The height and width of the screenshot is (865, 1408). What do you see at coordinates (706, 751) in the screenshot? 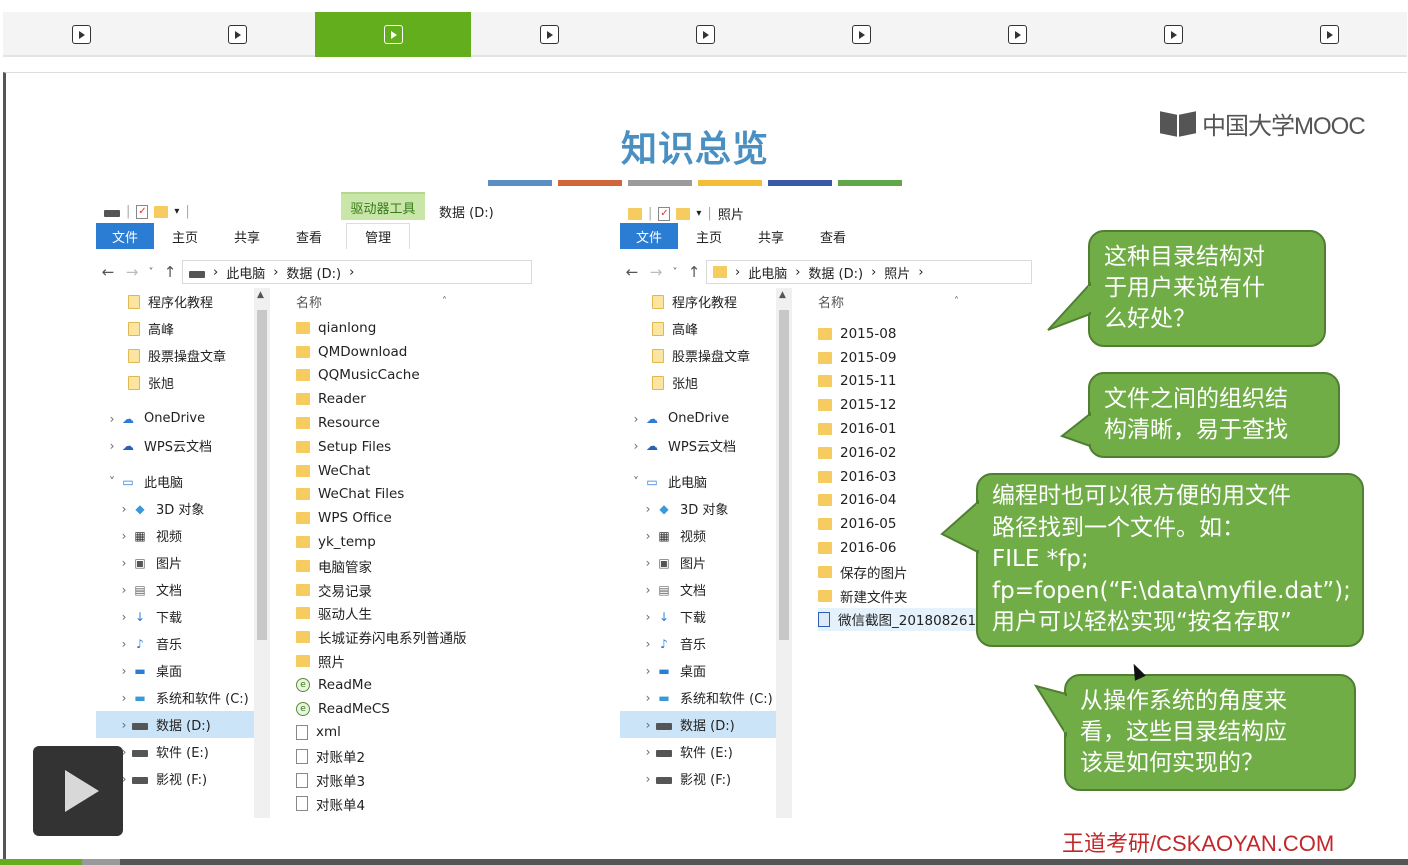
I see `nav-item: › 软件 (E:)` at bounding box center [706, 751].